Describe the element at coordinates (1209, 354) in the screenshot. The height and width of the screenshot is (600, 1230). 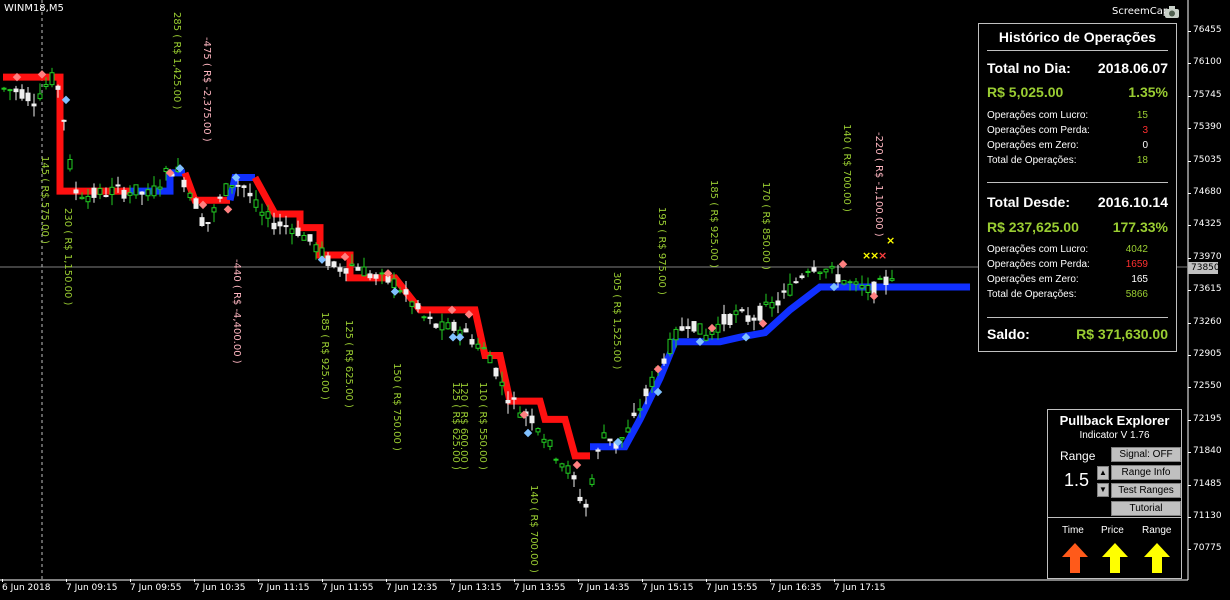
I see `price-tick-label: 72905` at that location.